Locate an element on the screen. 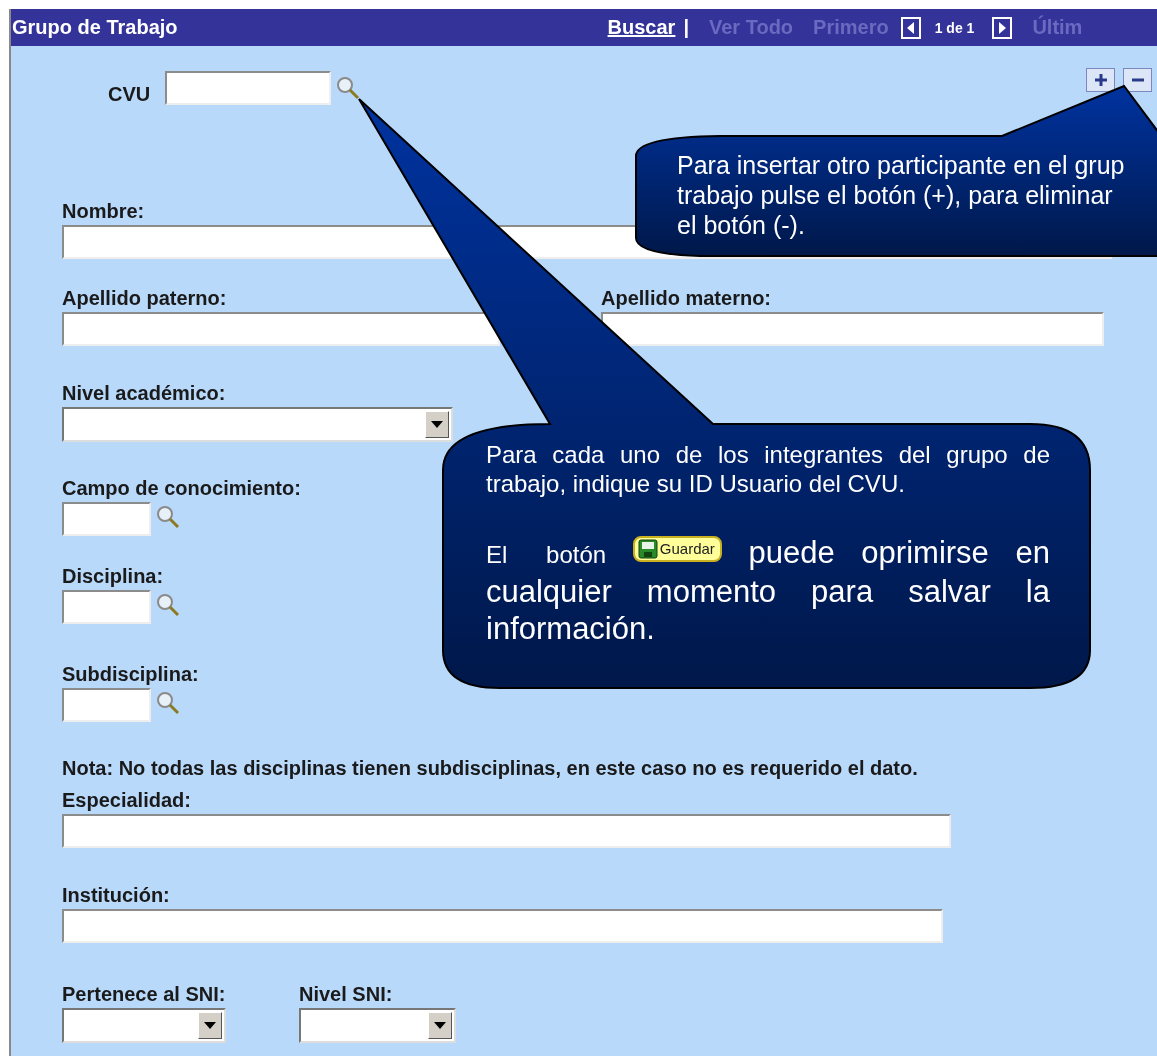  field-label: CVU is located at coordinates (129, 94).